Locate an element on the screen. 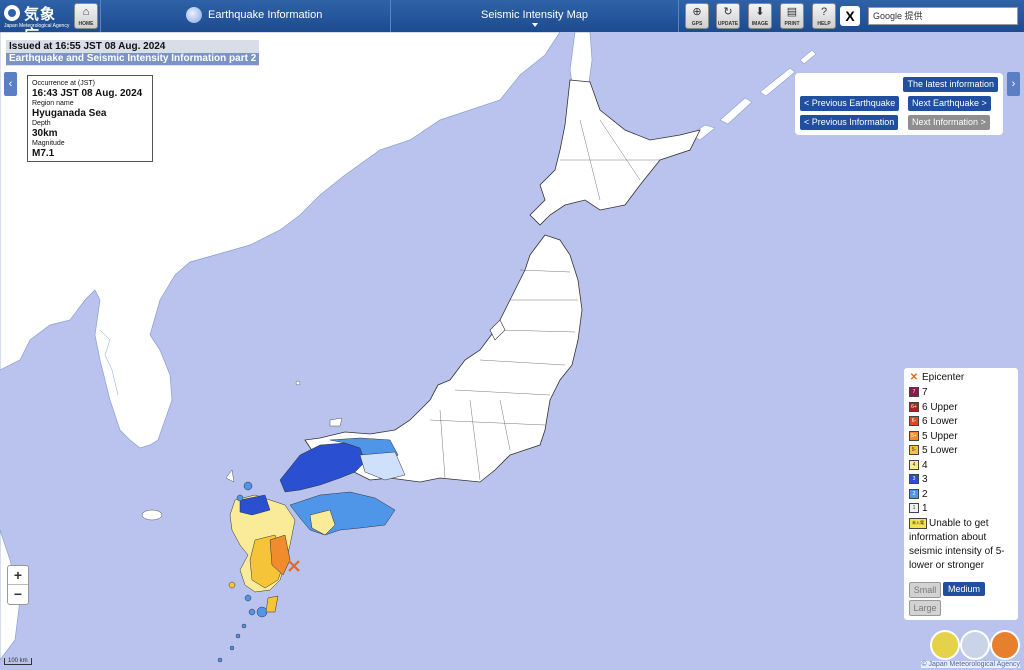  legend-swatch: 2 is located at coordinates (914, 493).